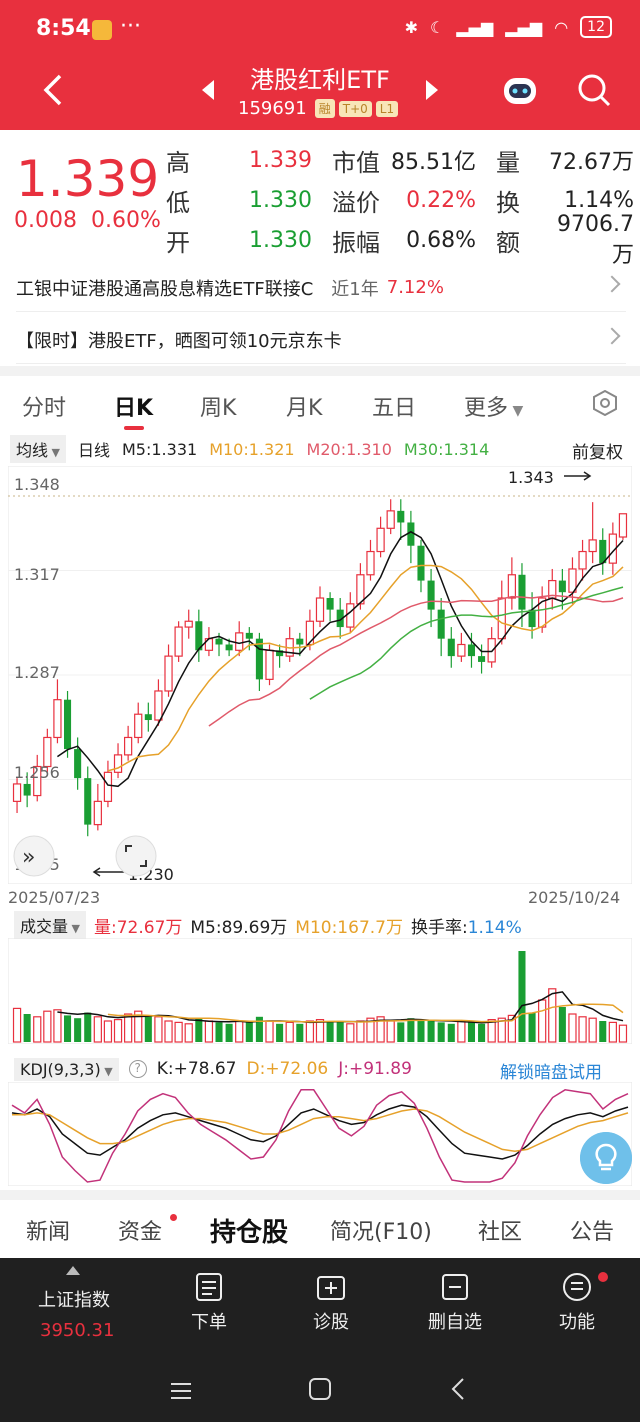 The image size is (640, 1422). Describe the element at coordinates (218, 406) in the screenshot. I see `tab-weekly-k: 周K` at that location.